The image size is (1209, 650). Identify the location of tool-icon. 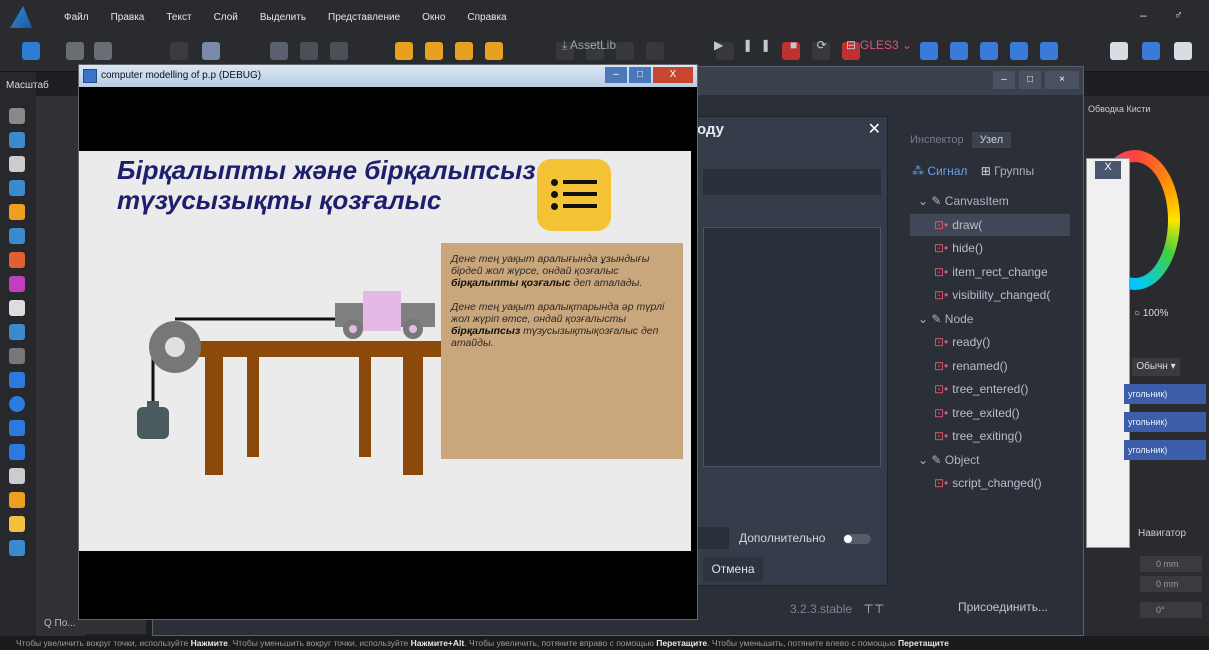
(179, 51).